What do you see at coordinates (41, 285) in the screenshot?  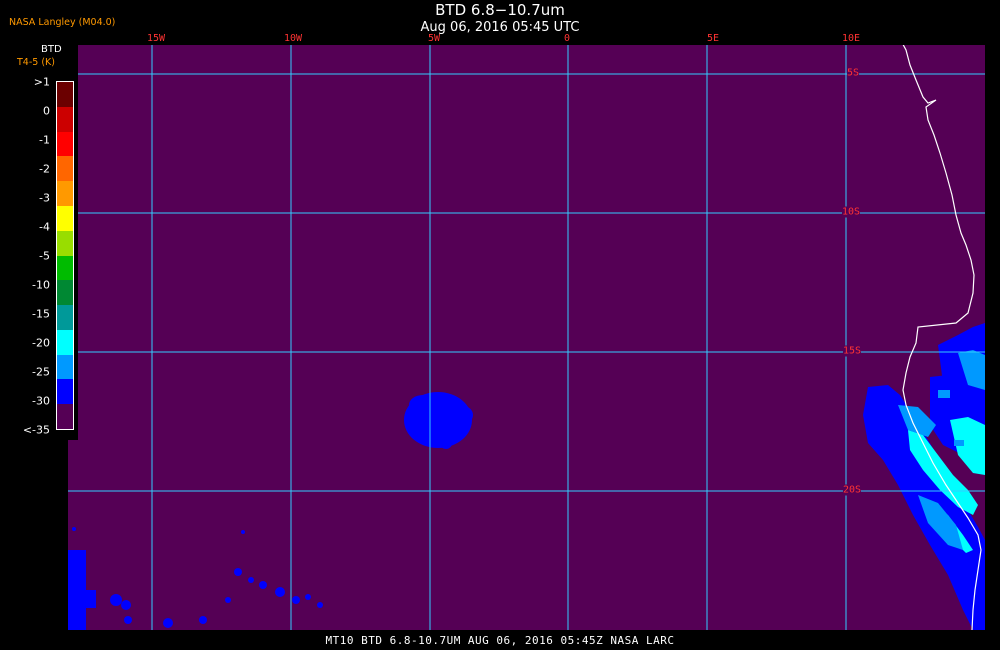 I see `legend-tick-label: -10` at bounding box center [41, 285].